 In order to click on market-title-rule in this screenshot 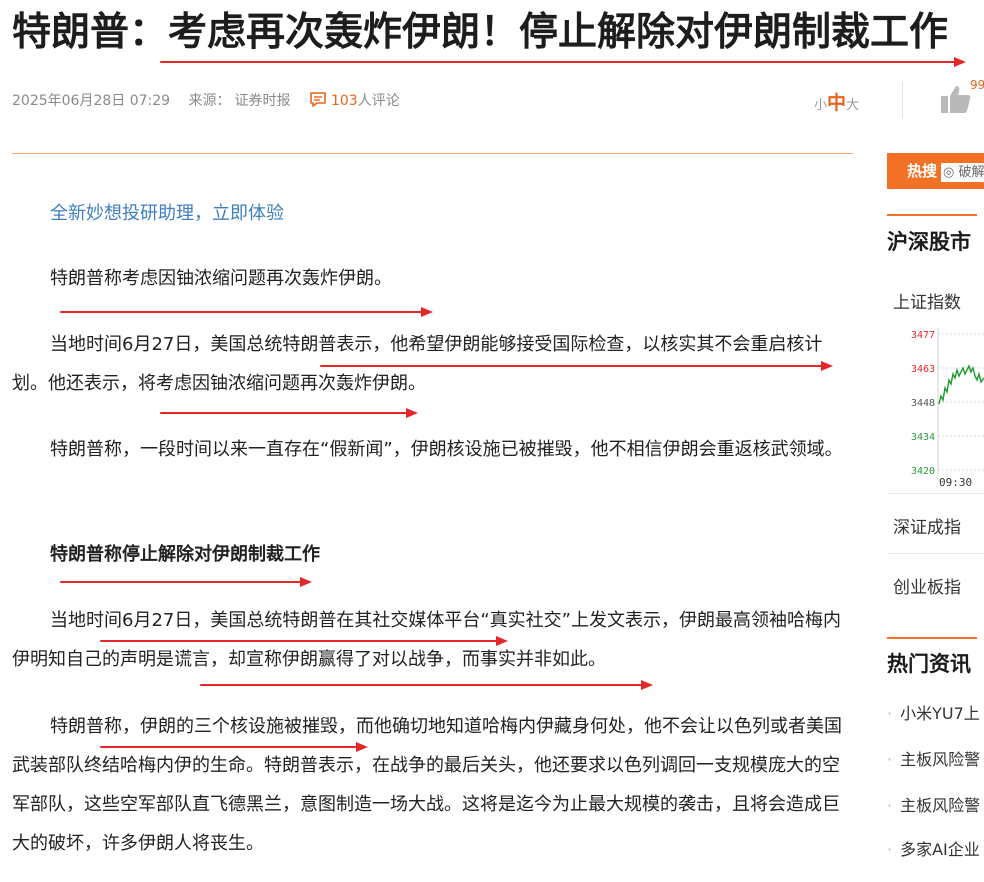, I will do `click(932, 215)`.